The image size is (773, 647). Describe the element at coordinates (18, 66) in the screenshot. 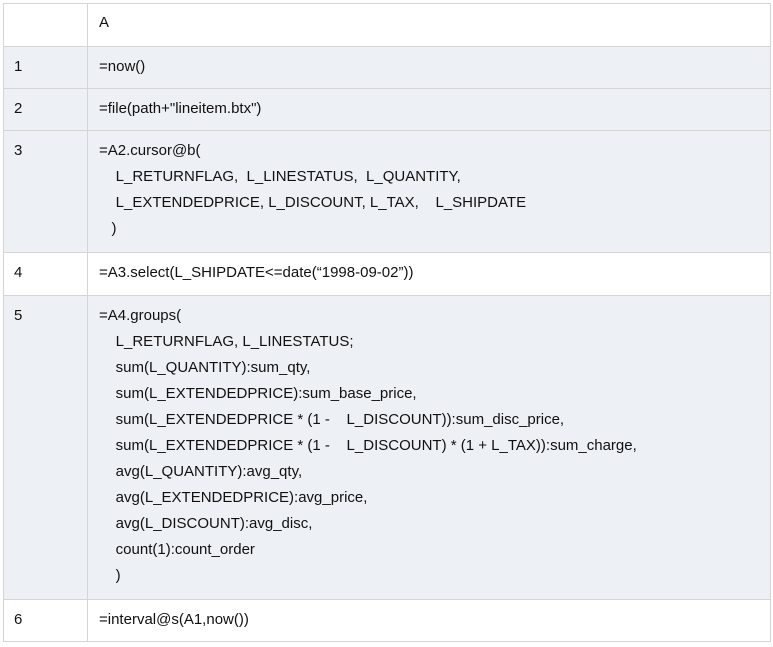

I see `row-number: 1` at that location.